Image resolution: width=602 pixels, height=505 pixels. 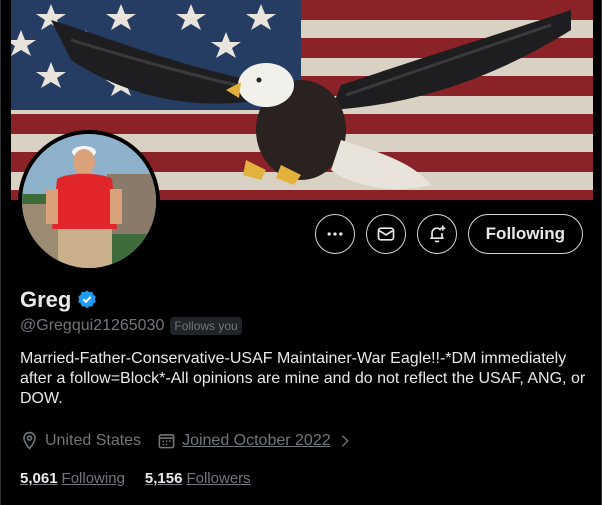 I want to click on notify-button, so click(x=436, y=234).